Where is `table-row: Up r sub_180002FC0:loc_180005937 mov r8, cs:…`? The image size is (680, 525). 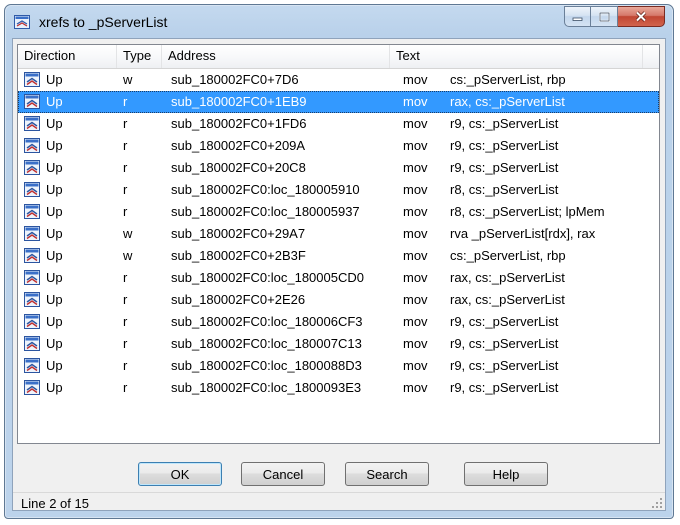
table-row: Up r sub_180002FC0:loc_180005937 mov r8, cs:… is located at coordinates (338, 212).